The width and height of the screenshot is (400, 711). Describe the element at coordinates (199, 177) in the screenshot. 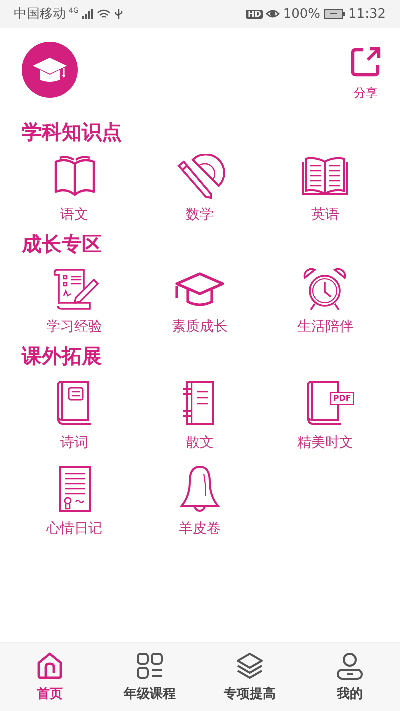

I see `ruler-pencil-icon` at that location.